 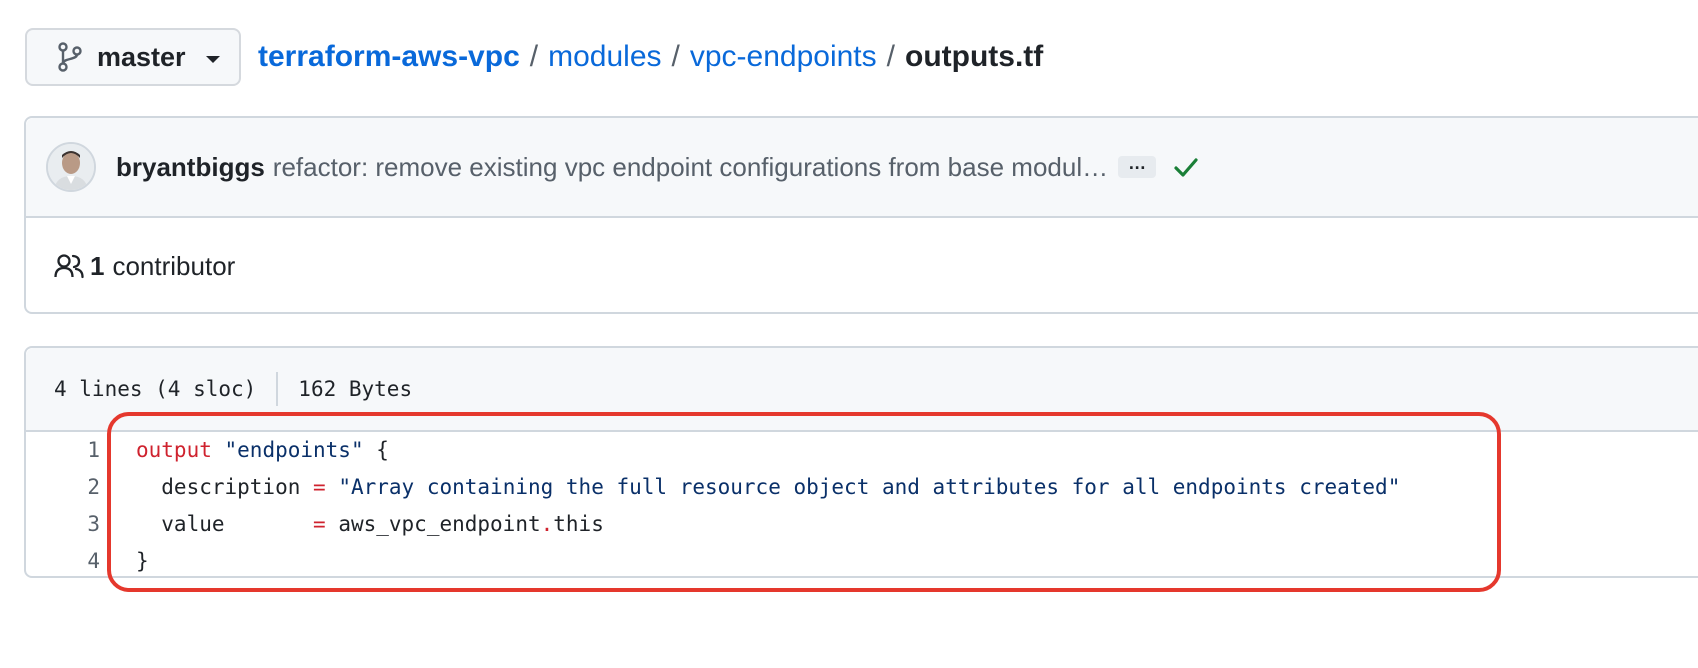 What do you see at coordinates (547, 524) in the screenshot?
I see `code-token: .` at bounding box center [547, 524].